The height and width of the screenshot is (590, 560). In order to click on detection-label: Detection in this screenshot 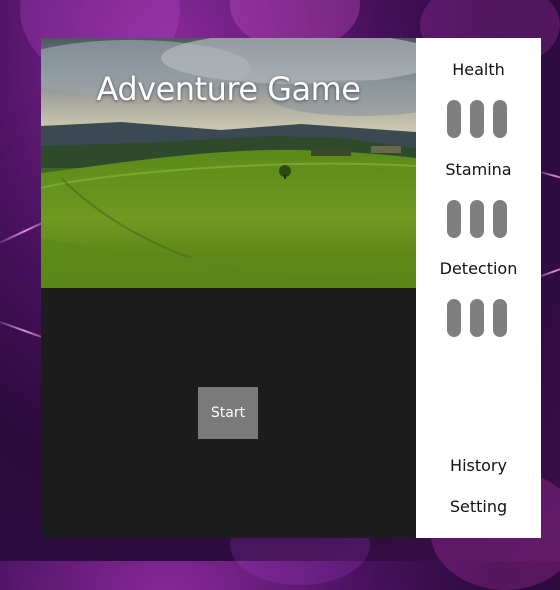, I will do `click(478, 268)`.